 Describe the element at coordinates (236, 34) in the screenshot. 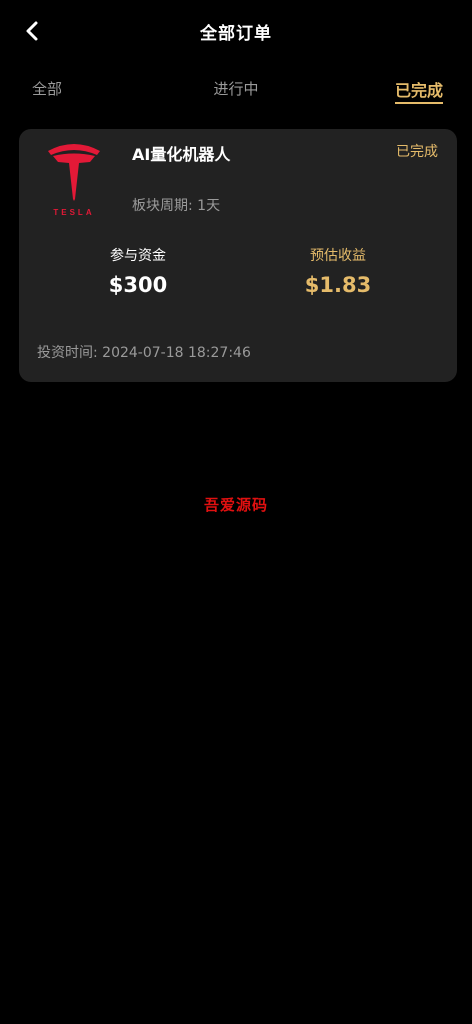

I see `page-title: 全部订单` at that location.